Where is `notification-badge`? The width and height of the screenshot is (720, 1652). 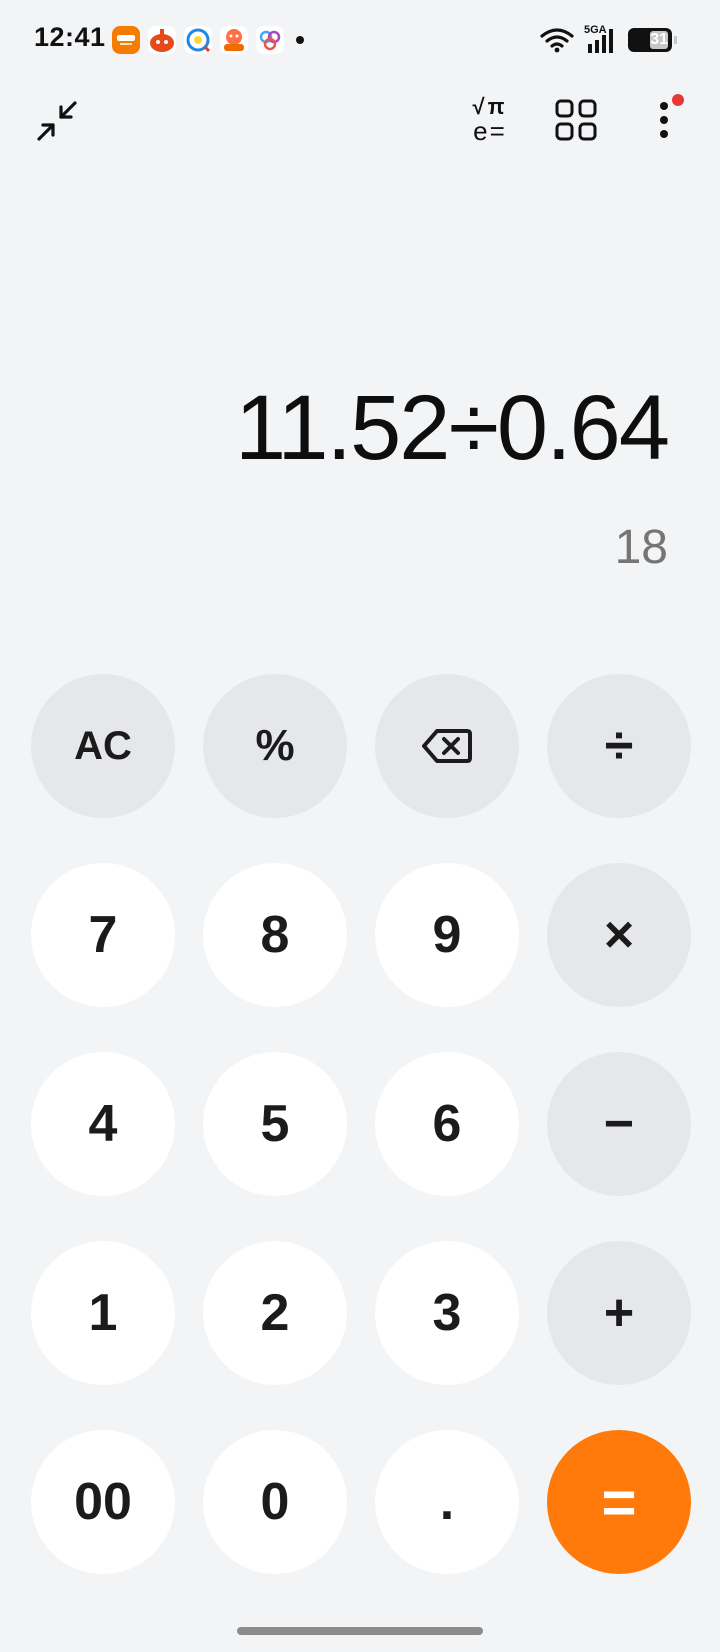 notification-badge is located at coordinates (678, 100).